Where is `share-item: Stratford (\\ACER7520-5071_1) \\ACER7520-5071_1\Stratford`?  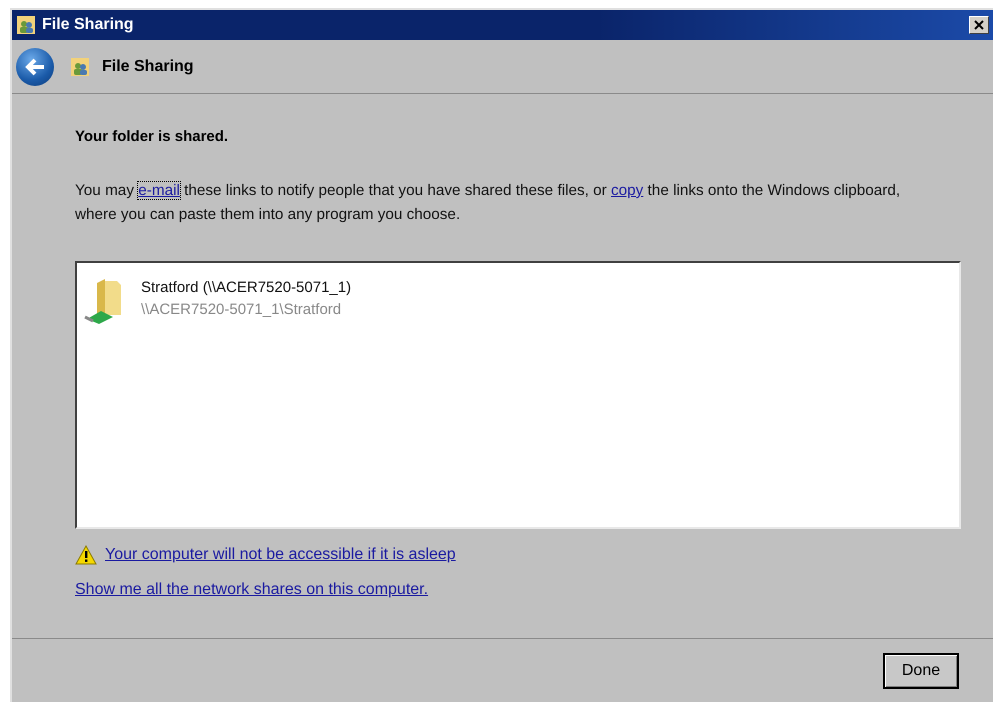
share-item: Stratford (\\ACER7520-5071_1) \\ACER7520-5071_1\Stratford is located at coordinates (518, 301).